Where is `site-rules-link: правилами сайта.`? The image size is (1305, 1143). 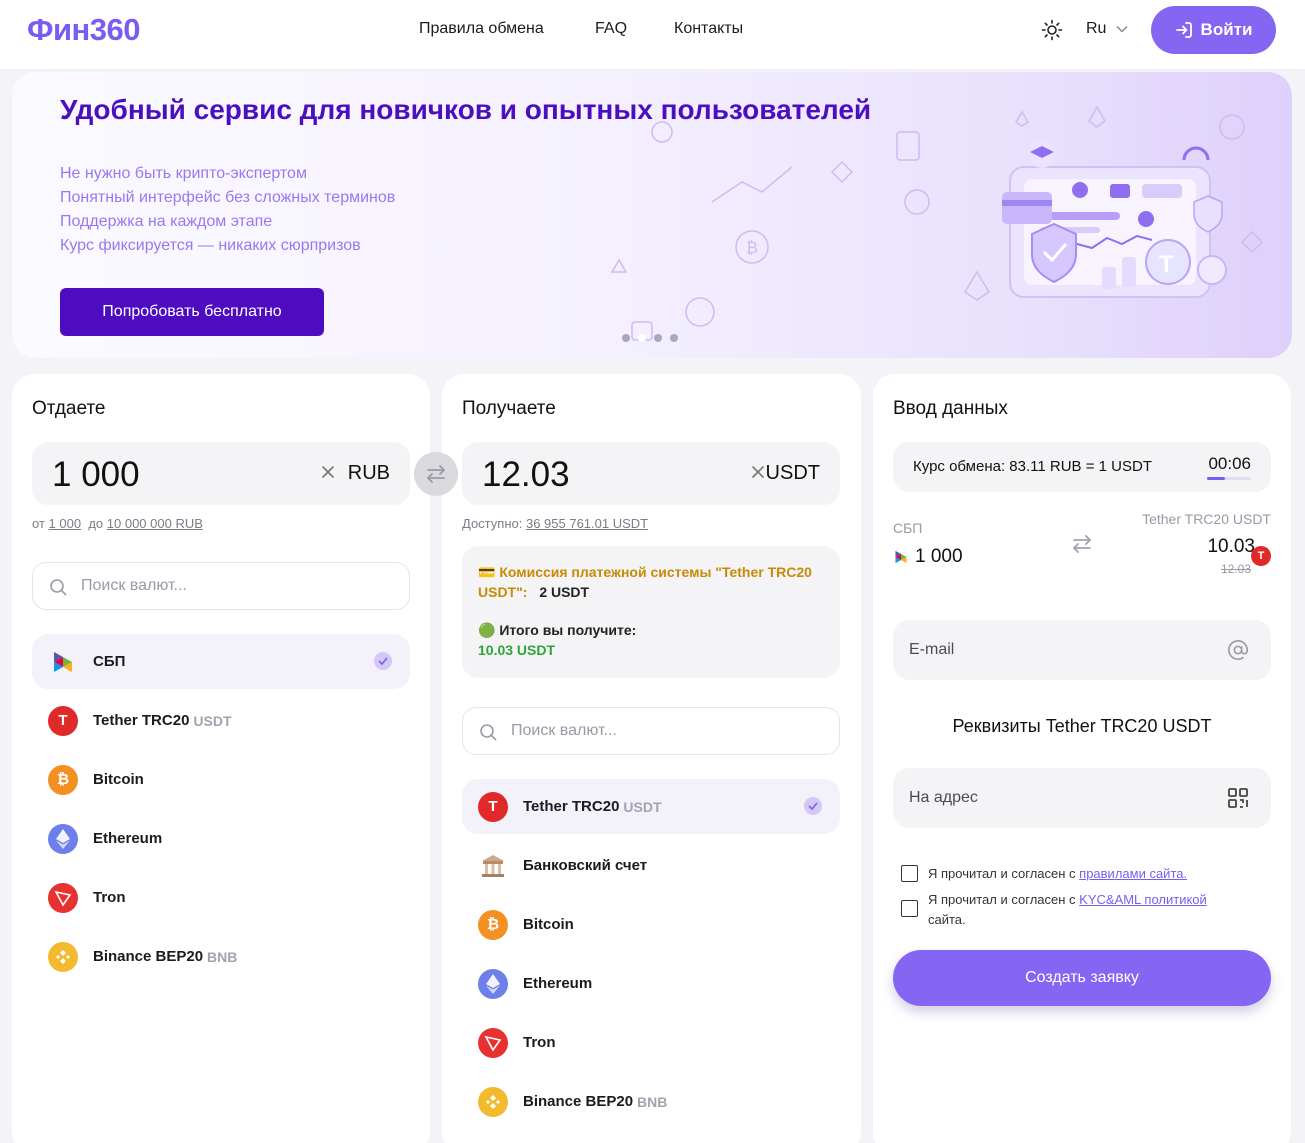
site-rules-link: правилами сайта. is located at coordinates (1133, 873).